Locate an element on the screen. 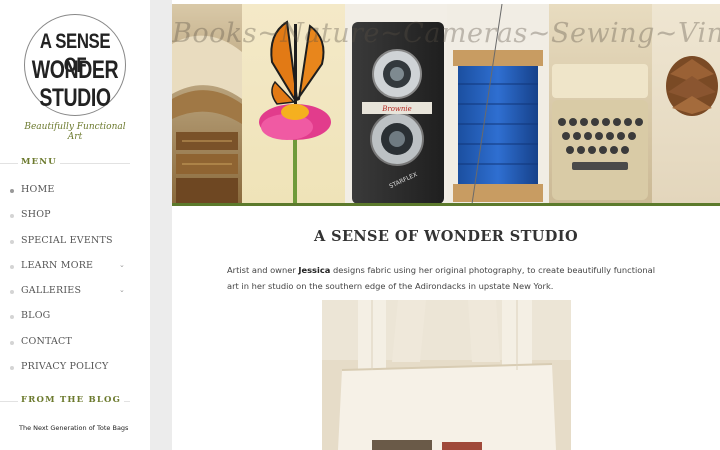 Image resolution: width=720 pixels, height=450 pixels. blog-post-link: The Next Generation of Tote Bags is located at coordinates (73, 428).